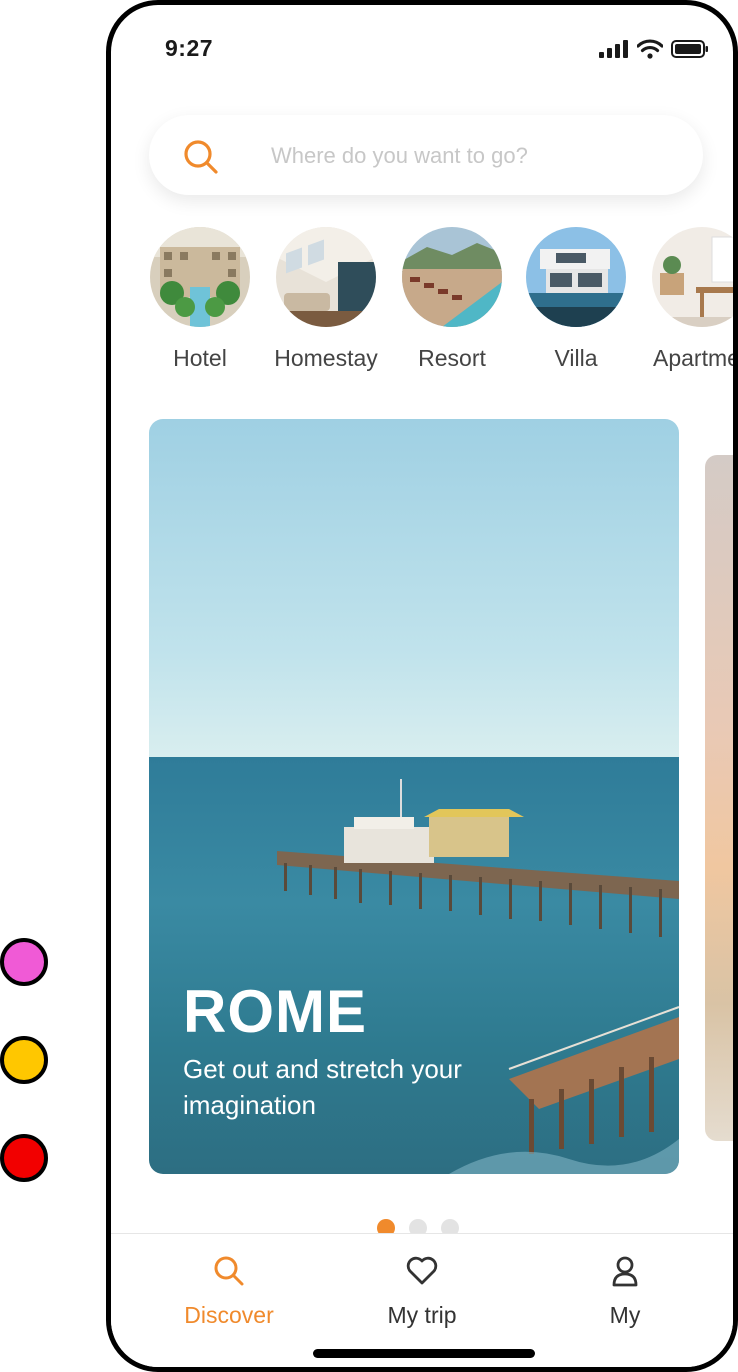 The image size is (738, 1372). What do you see at coordinates (422, 1291) in the screenshot?
I see `tab-my-trip: My trip` at bounding box center [422, 1291].